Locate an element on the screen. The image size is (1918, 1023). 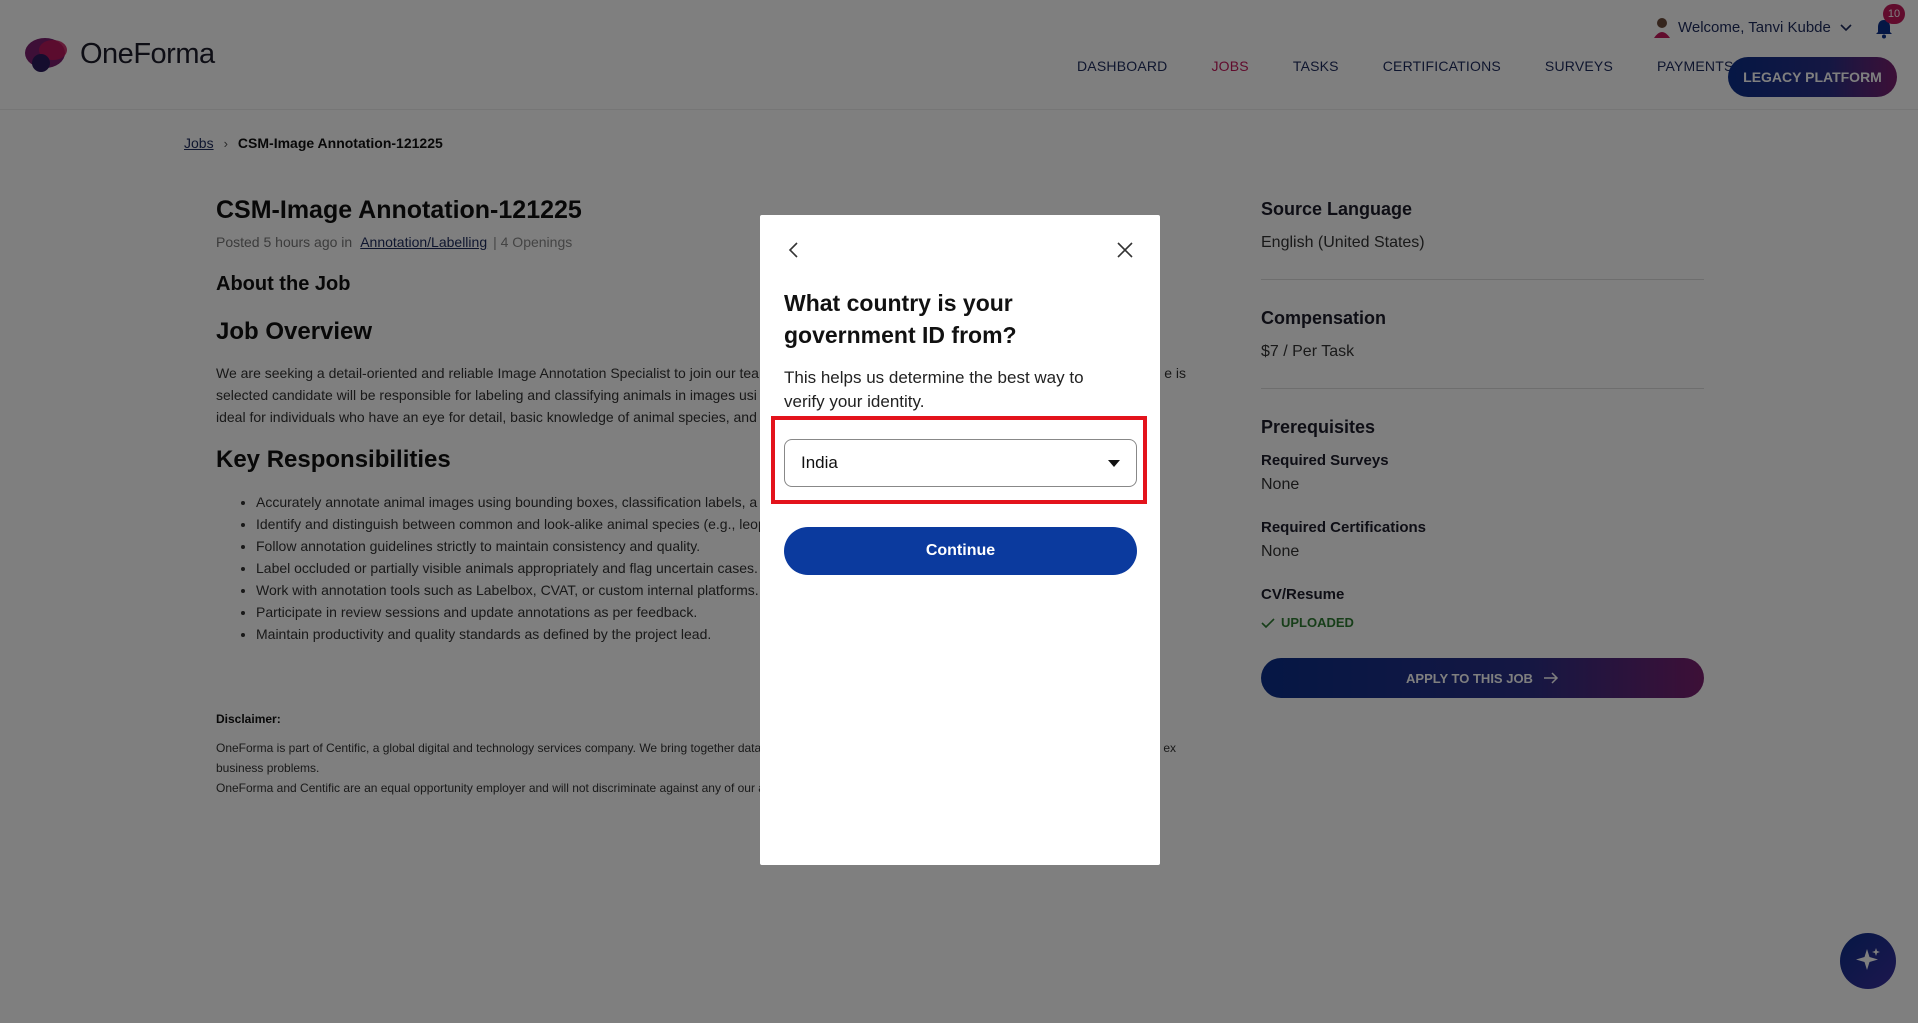
close-icon is located at coordinates (1125, 250).